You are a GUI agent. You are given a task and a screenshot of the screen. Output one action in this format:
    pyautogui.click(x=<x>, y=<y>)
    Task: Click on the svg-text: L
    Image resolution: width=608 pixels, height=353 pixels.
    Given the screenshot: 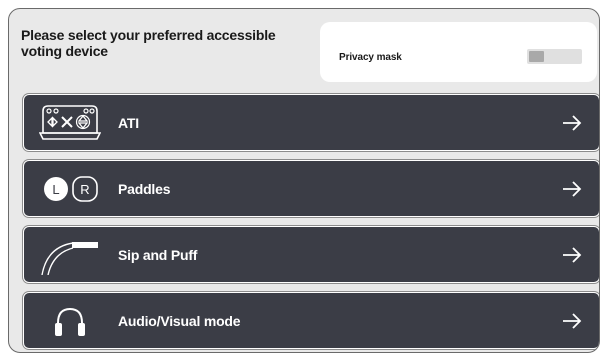 What is the action you would take?
    pyautogui.click(x=55, y=189)
    